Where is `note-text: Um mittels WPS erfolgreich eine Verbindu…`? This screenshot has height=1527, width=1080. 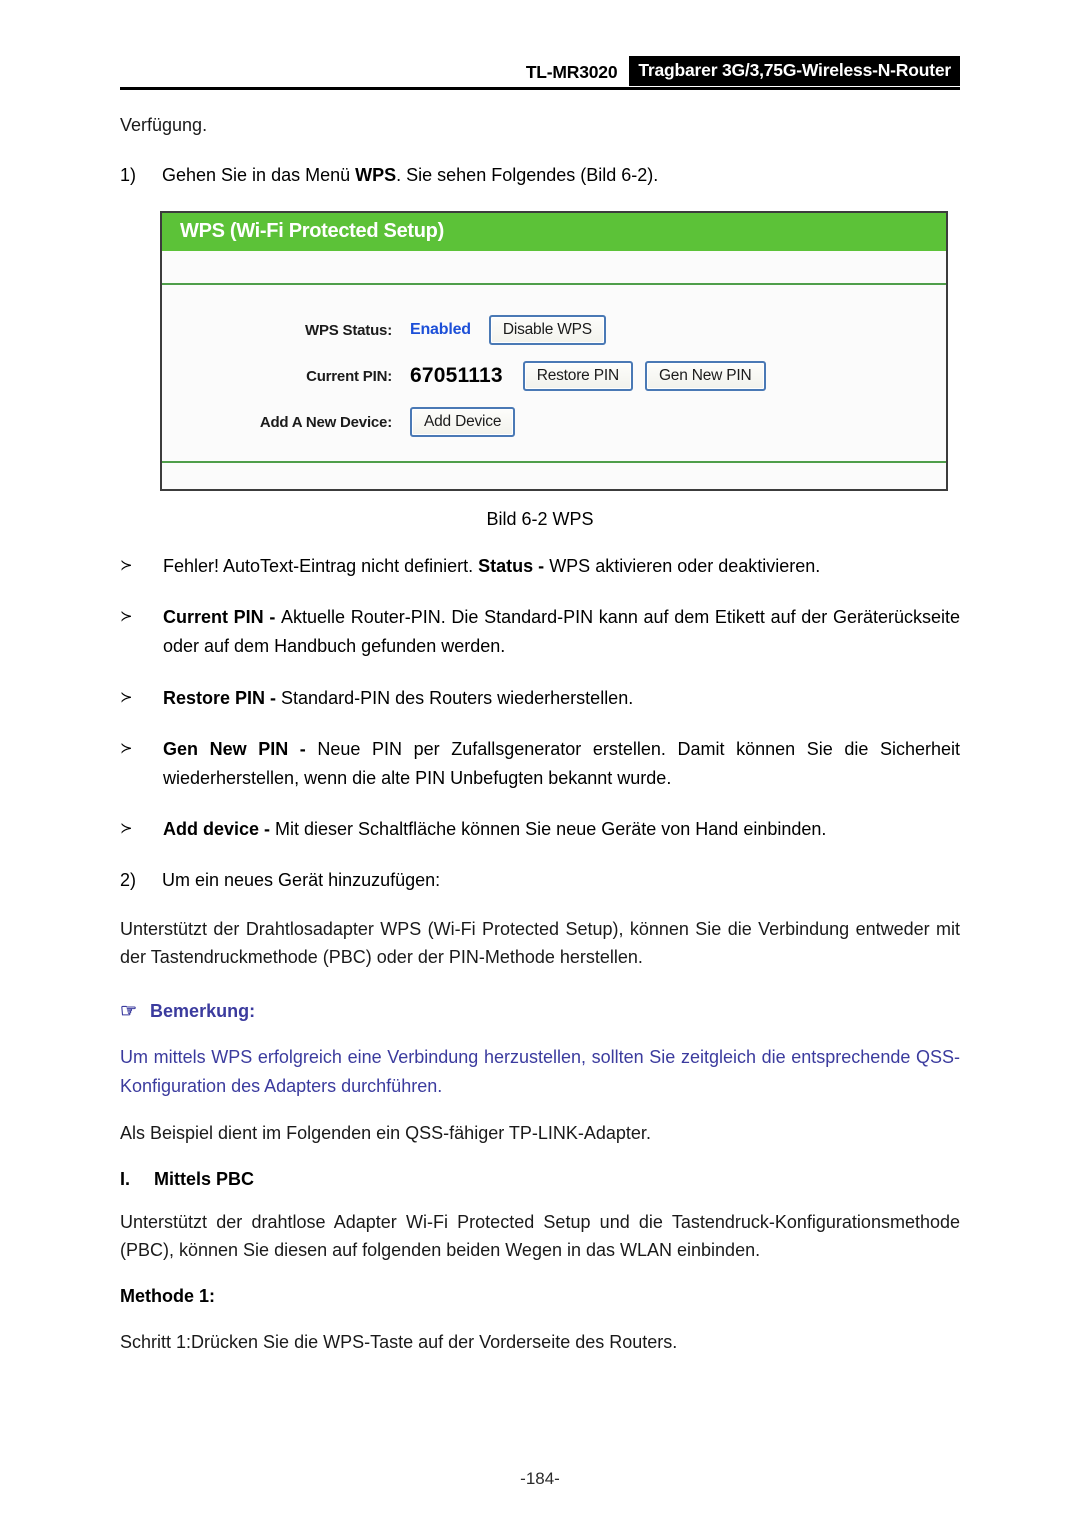
note-text: Um mittels WPS erfolgreich eine Verbindu… is located at coordinates (540, 1072).